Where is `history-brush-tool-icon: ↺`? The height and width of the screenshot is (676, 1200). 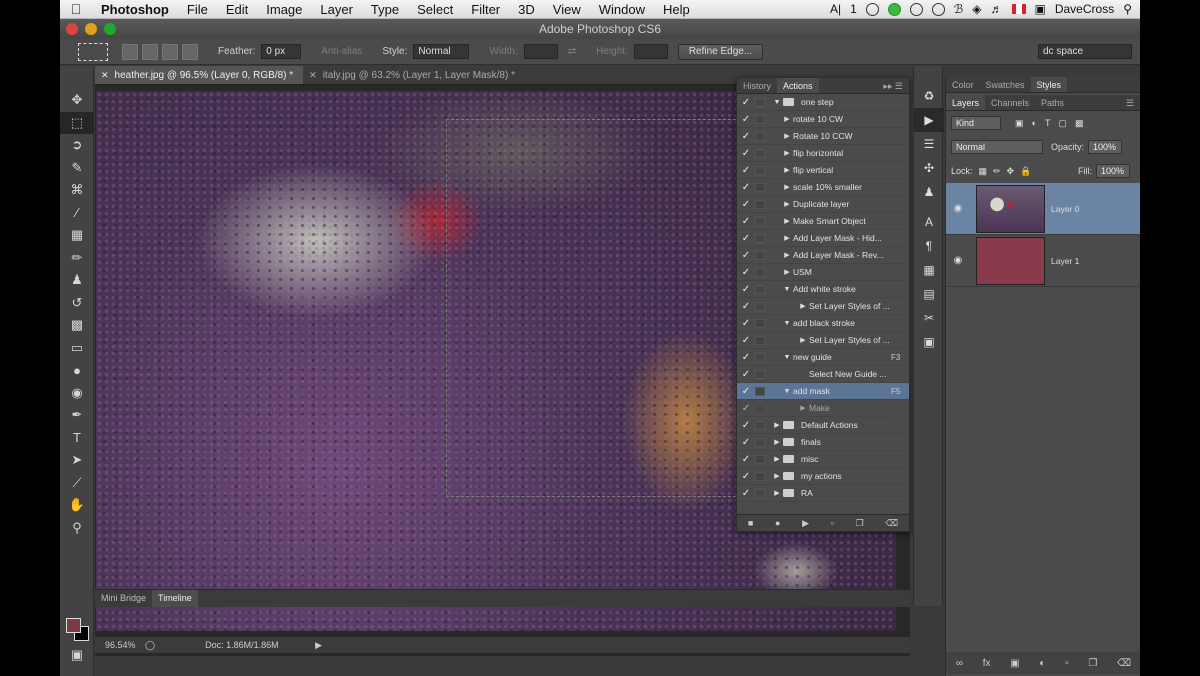 history-brush-tool-icon: ↺ is located at coordinates (77, 303).